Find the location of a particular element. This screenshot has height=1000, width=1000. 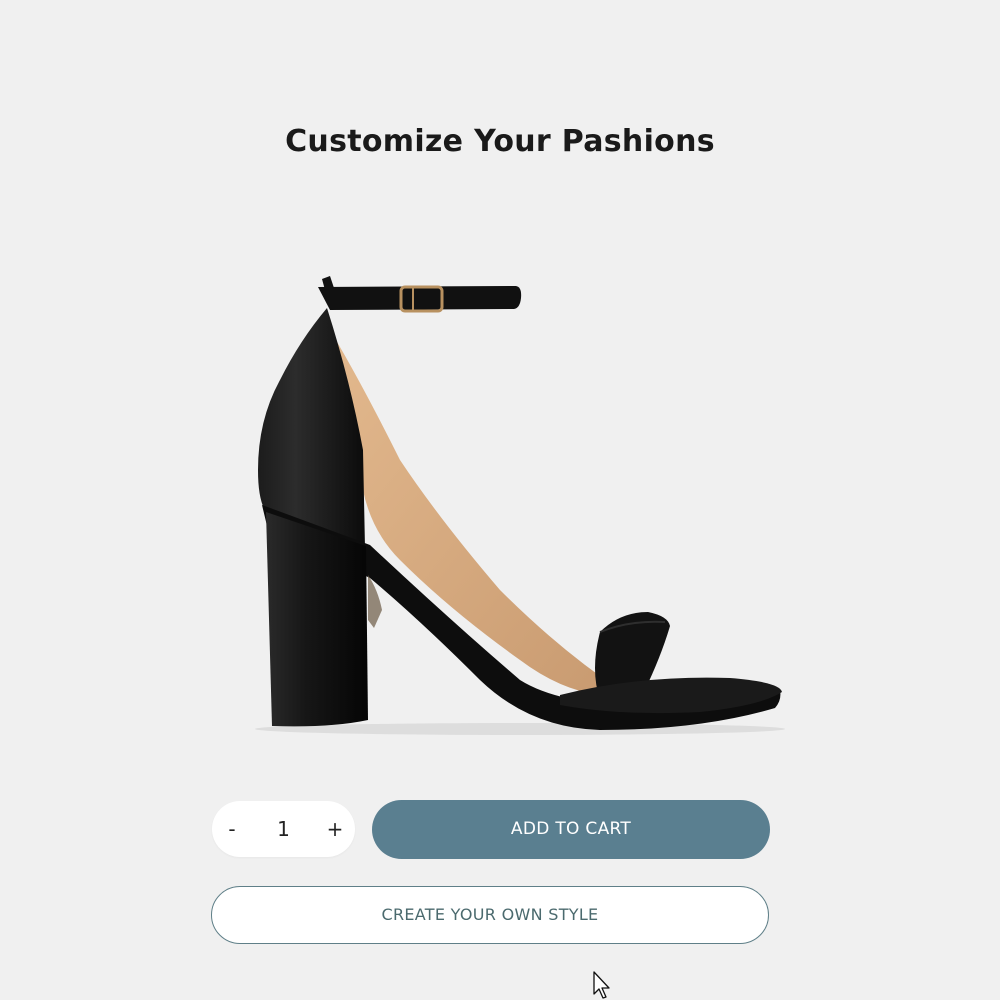

mouse-pointer-icon is located at coordinates (601, 985).